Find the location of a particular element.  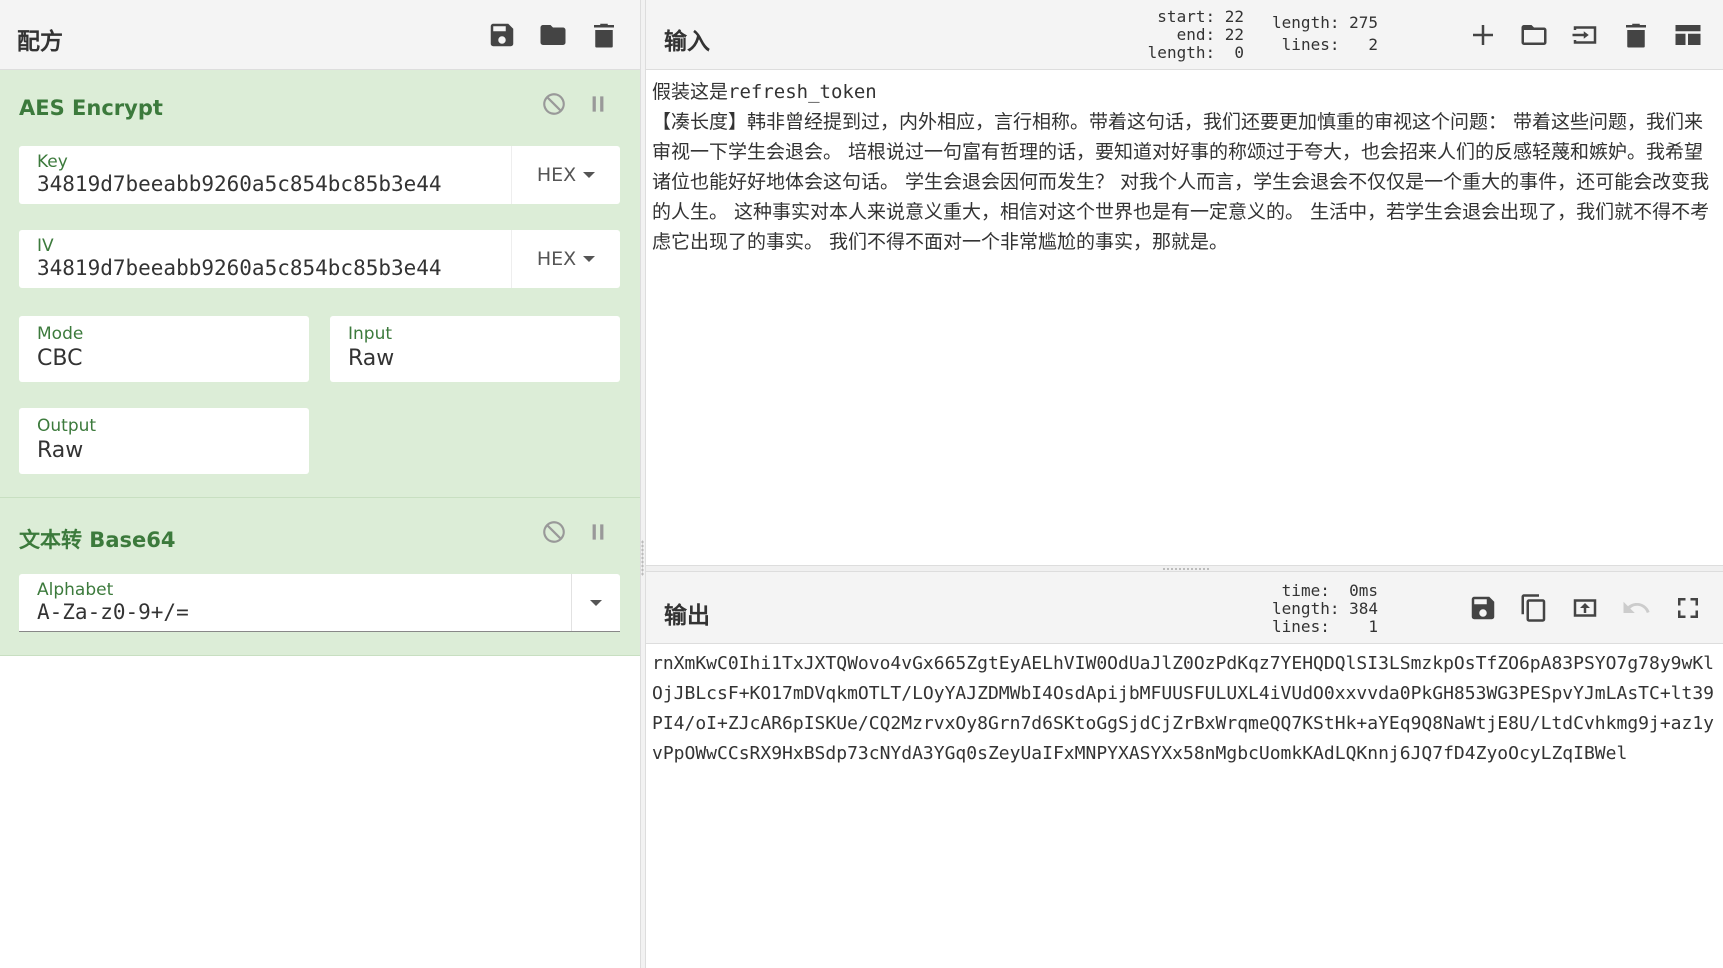

output-length-readout: length: 384 is located at coordinates (1325, 608).